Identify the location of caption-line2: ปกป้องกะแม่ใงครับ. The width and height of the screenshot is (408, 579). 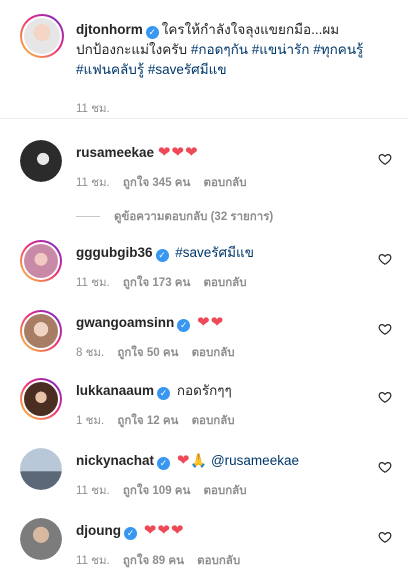
(133, 49).